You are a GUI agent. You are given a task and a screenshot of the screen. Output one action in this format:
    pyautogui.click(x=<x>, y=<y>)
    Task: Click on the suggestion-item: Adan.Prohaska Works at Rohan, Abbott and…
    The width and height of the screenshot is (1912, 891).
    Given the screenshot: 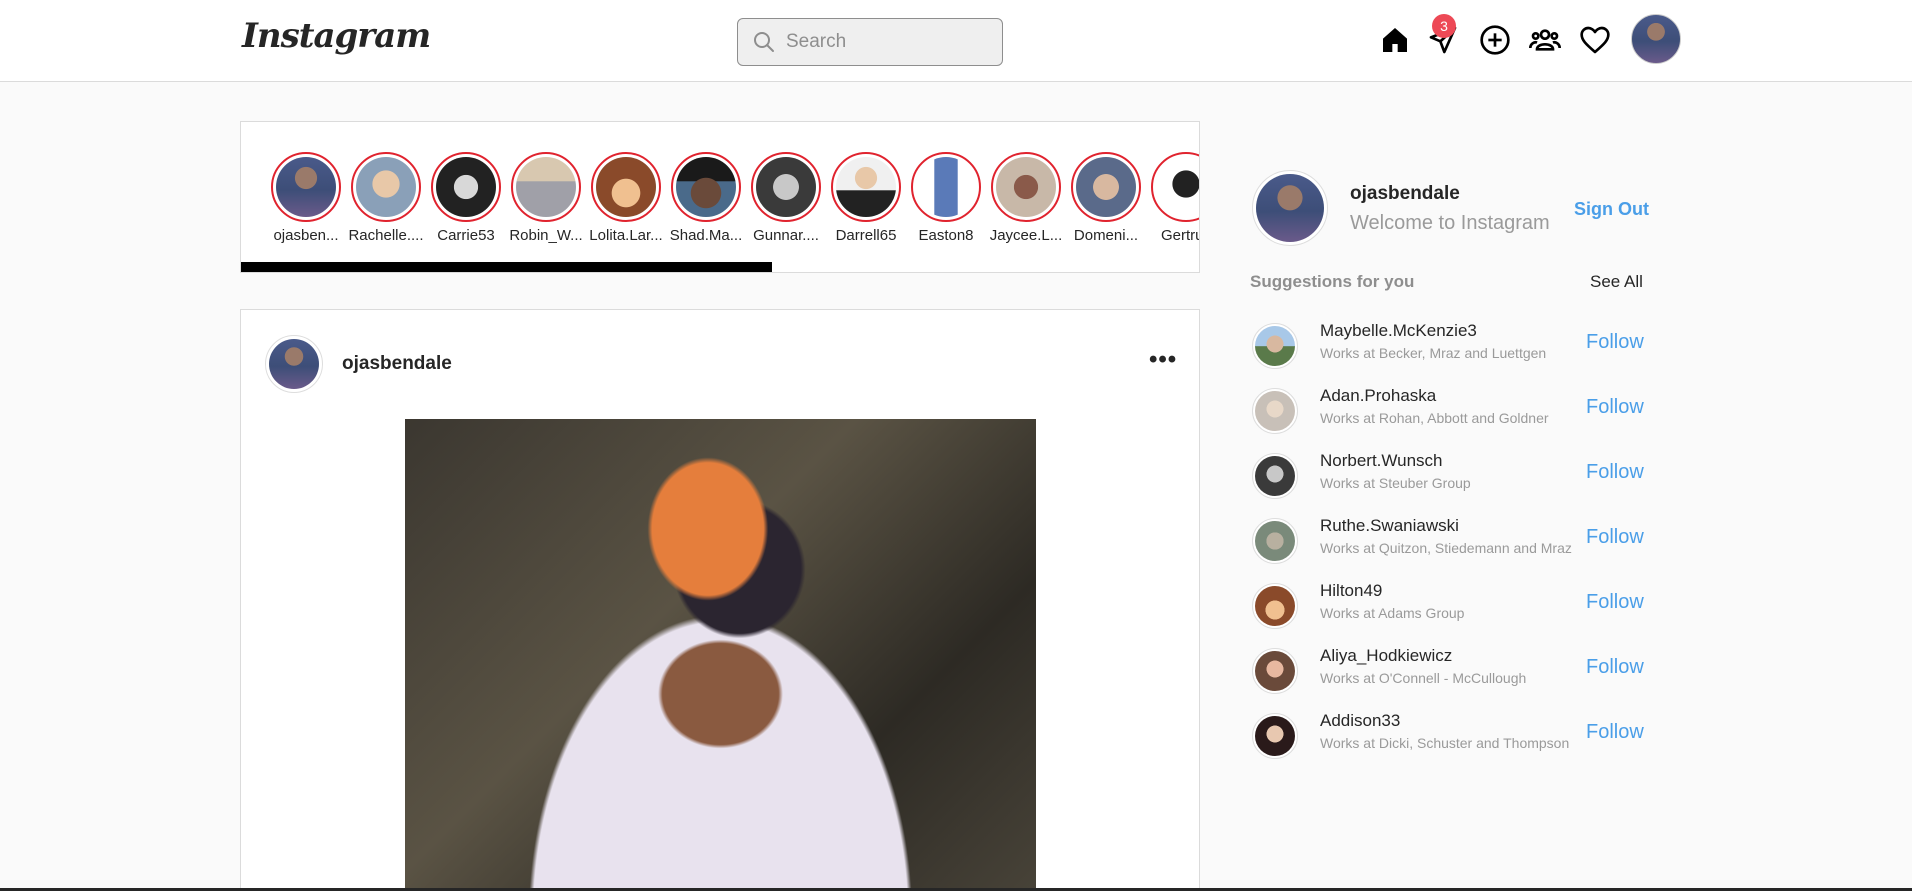 What is the action you would take?
    pyautogui.click(x=1452, y=411)
    